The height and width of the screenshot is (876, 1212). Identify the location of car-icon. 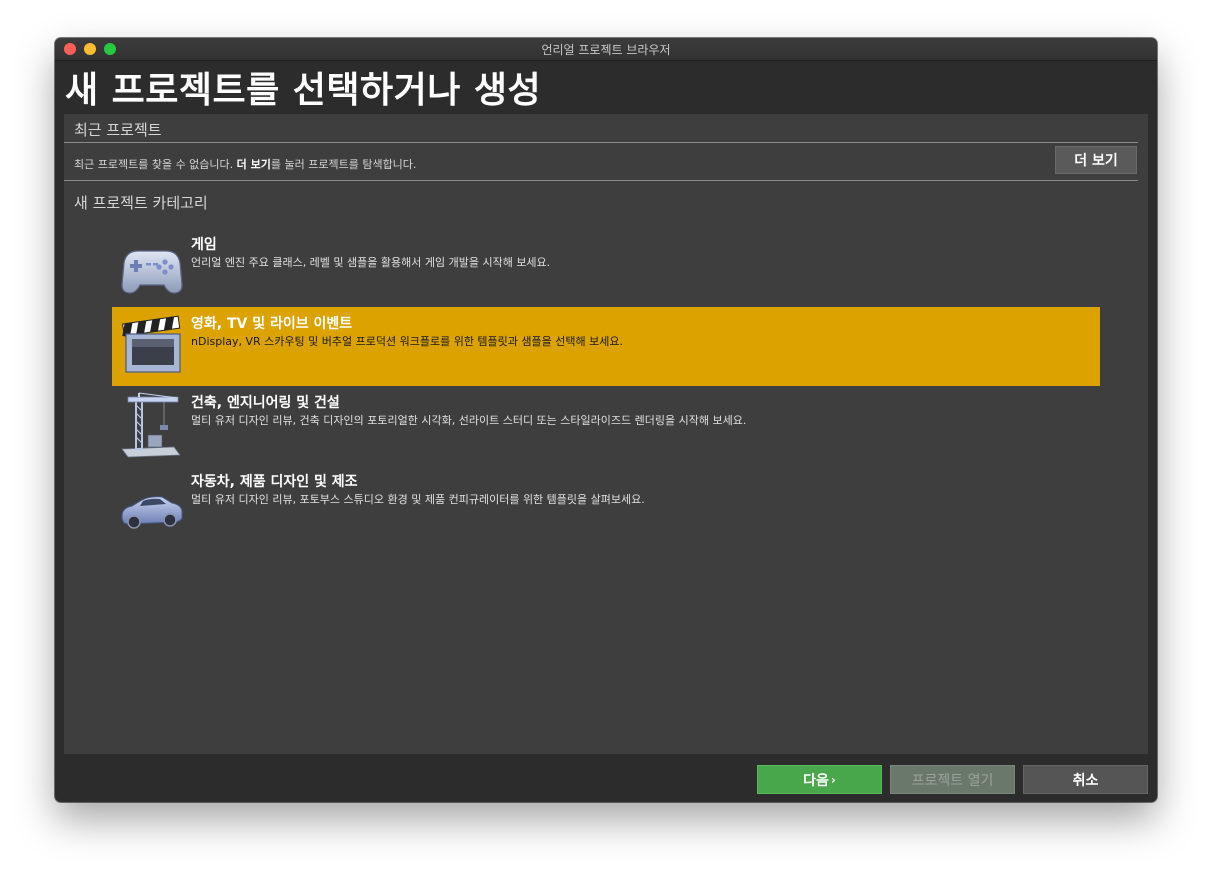
(152, 512).